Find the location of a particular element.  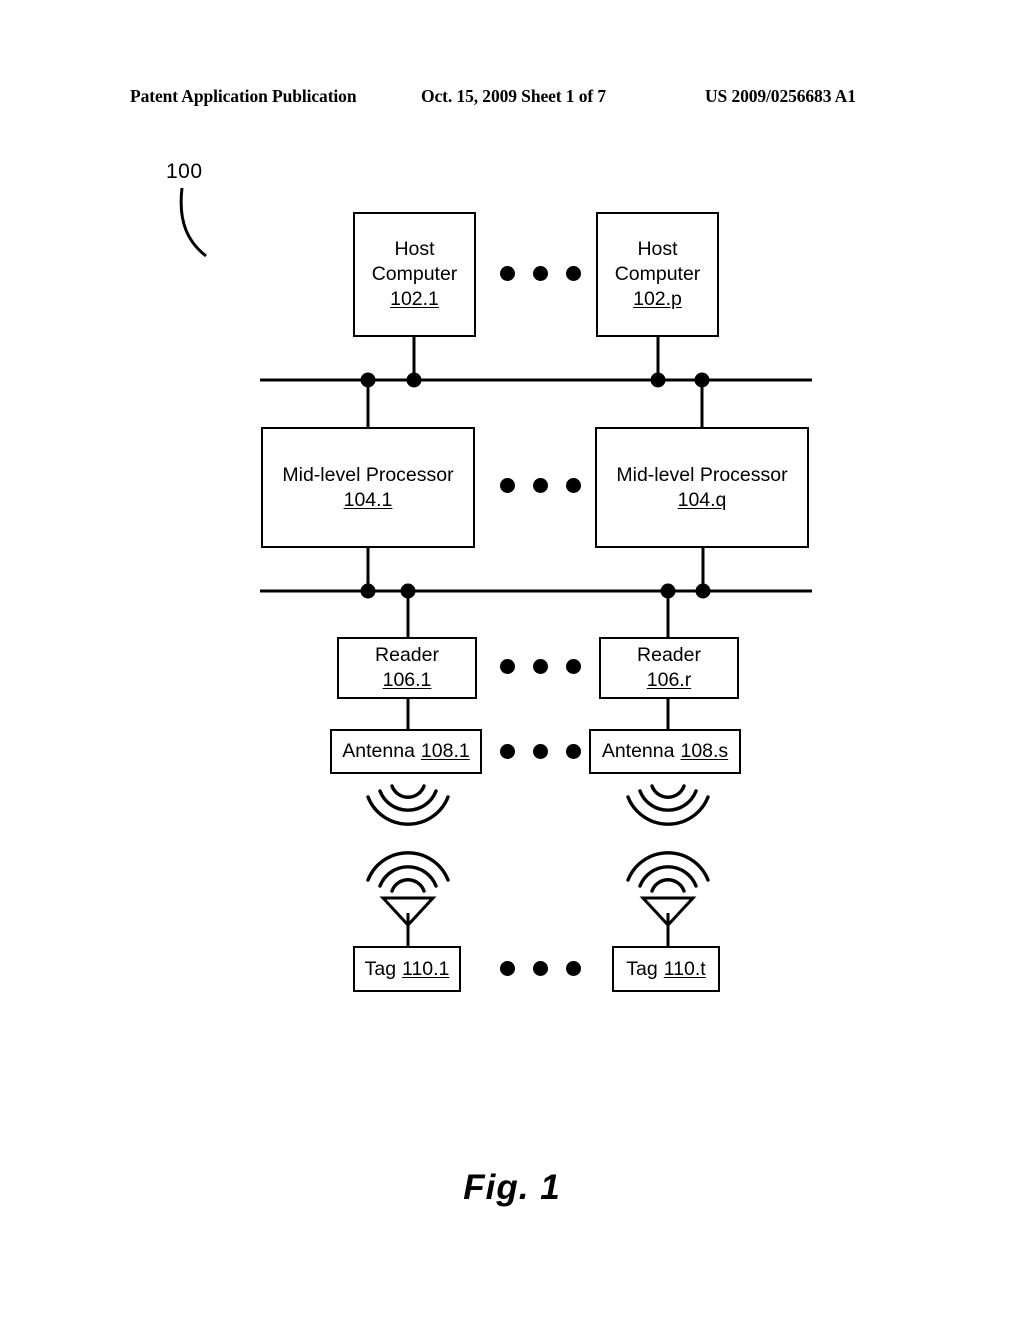

junction-dot-lower-left-b is located at coordinates (408, 591).